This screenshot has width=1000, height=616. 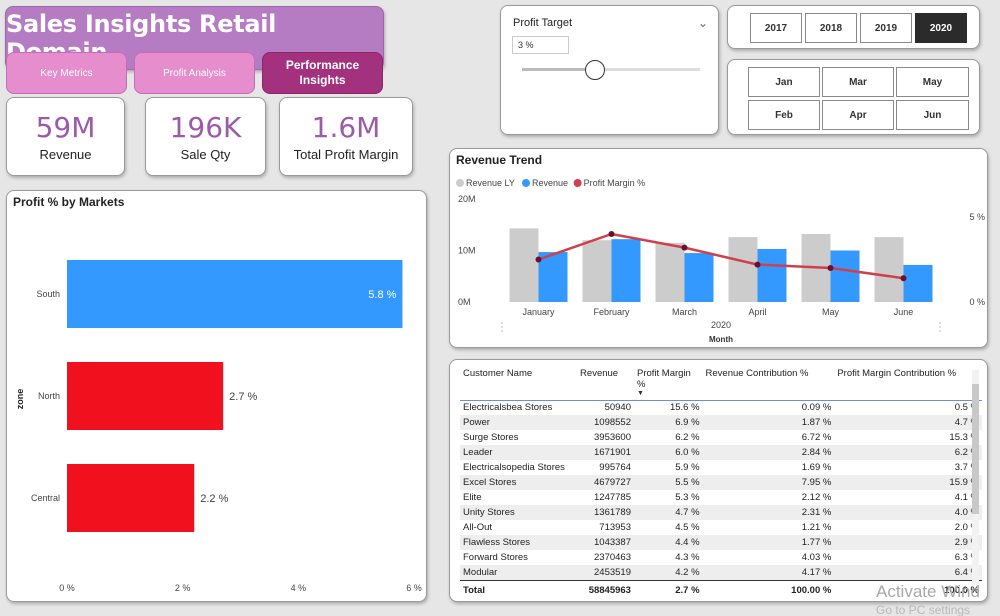 I want to click on customer-name-cell: Leader, so click(x=519, y=452).